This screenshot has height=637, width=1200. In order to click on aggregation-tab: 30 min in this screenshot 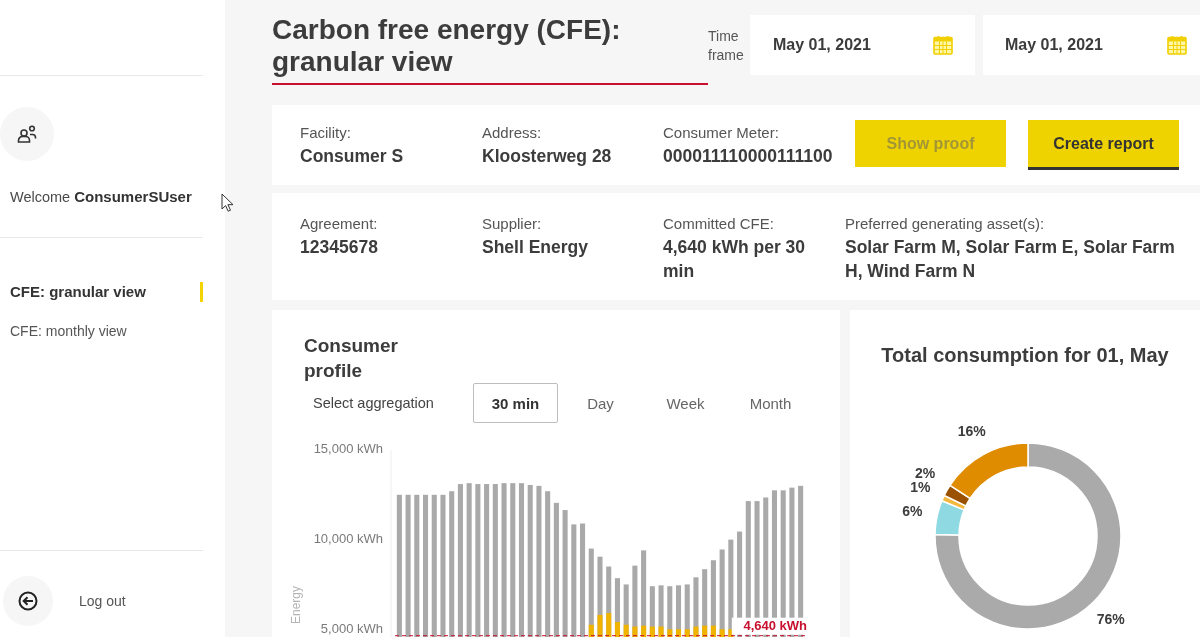, I will do `click(515, 403)`.